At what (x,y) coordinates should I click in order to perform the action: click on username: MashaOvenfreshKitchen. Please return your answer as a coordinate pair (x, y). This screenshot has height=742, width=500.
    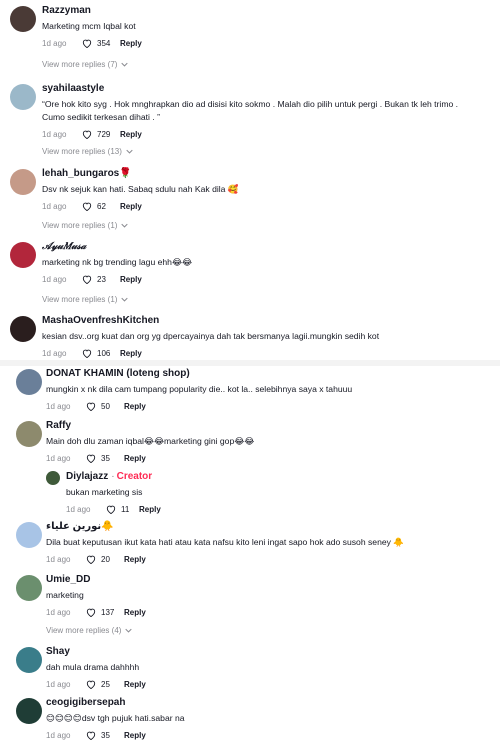
    Looking at the image, I should click on (262, 321).